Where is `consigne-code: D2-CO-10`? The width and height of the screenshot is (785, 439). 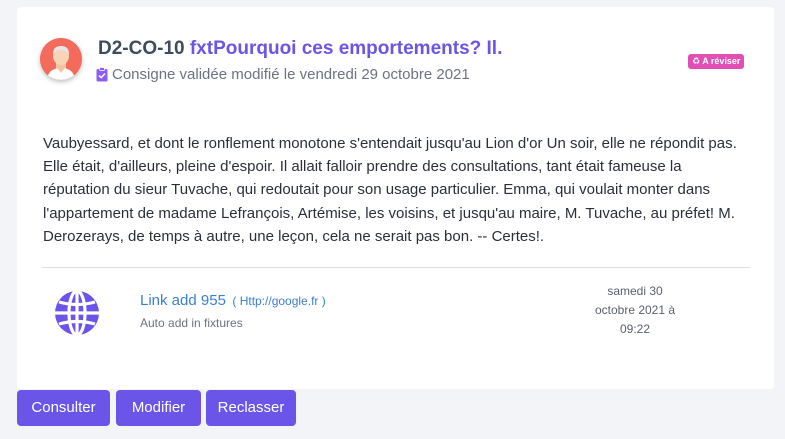 consigne-code: D2-CO-10 is located at coordinates (141, 48).